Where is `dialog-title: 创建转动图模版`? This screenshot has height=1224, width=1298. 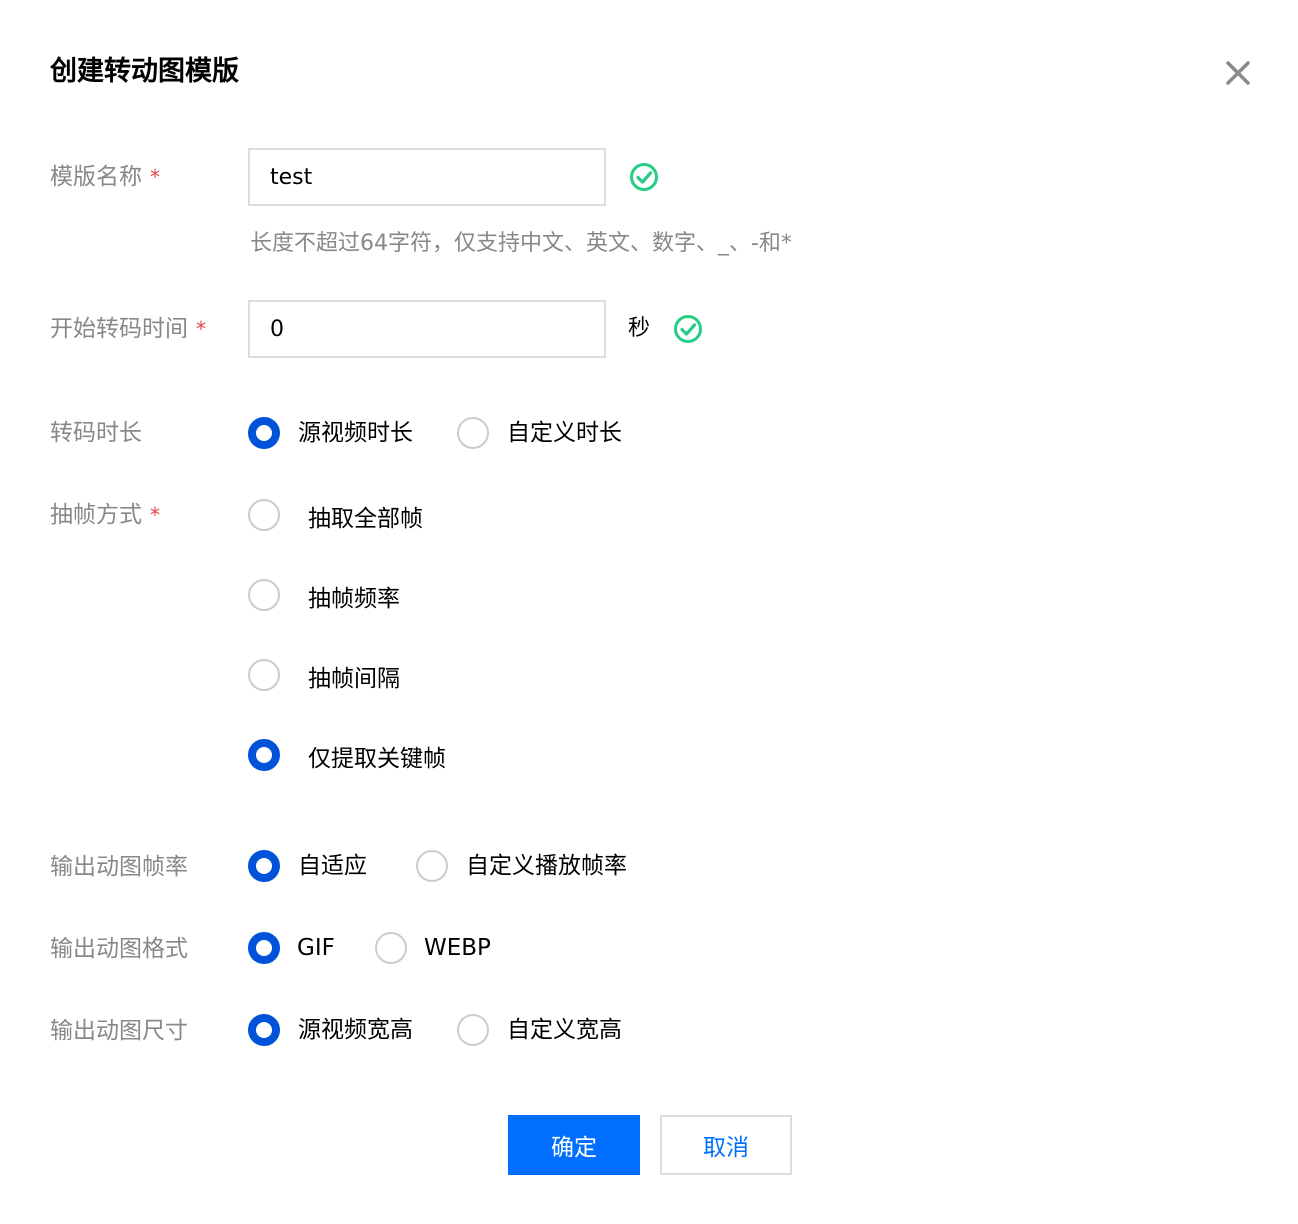 dialog-title: 创建转动图模版 is located at coordinates (144, 71).